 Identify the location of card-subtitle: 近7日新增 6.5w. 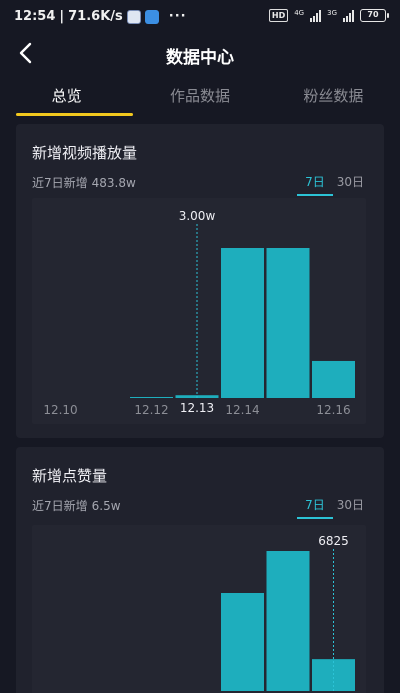
(76, 505).